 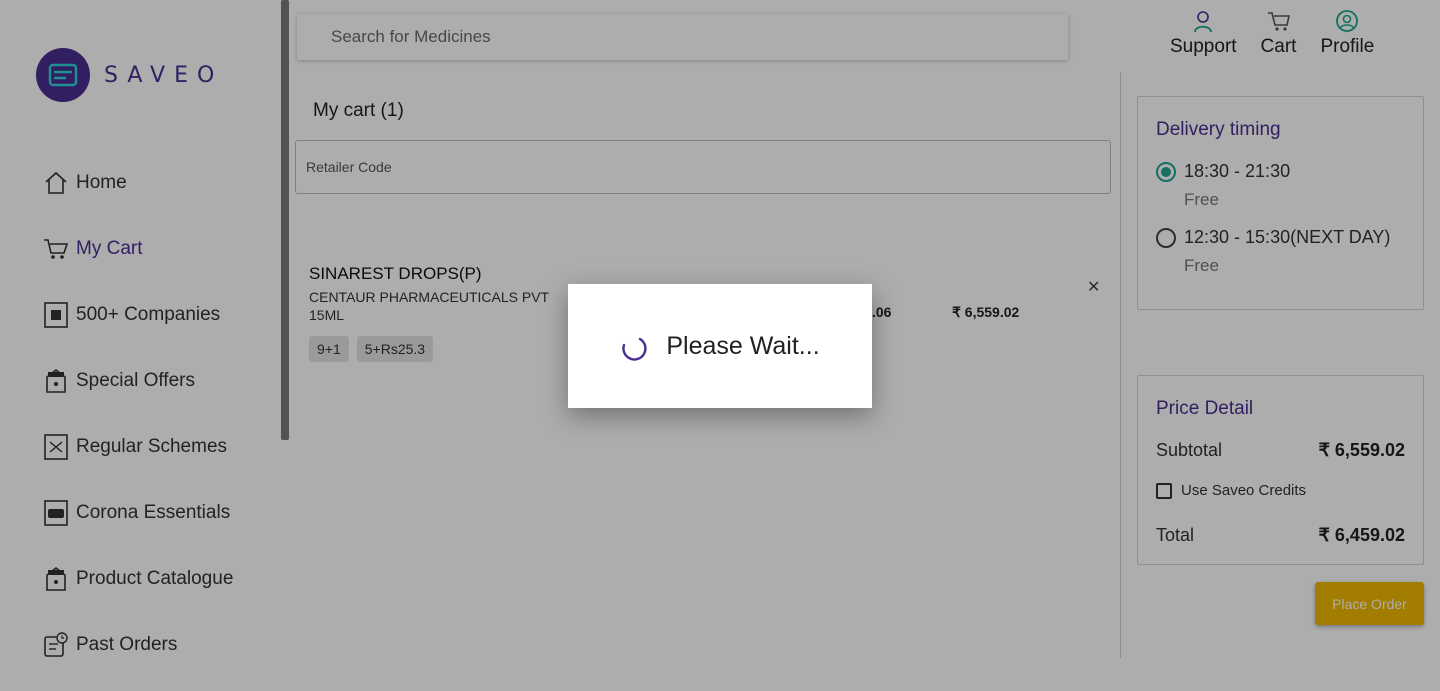 What do you see at coordinates (634, 349) in the screenshot?
I see `loading-spinner-icon` at bounding box center [634, 349].